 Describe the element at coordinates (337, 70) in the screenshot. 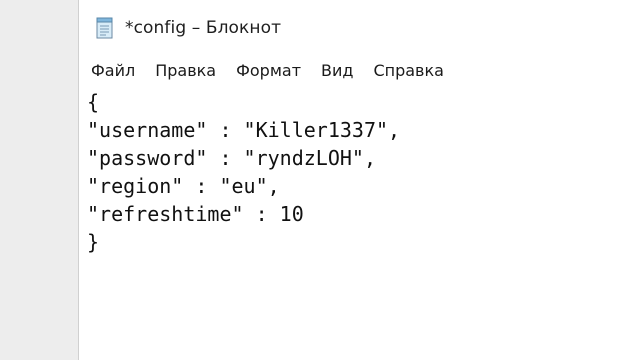

I see `menu-view: Вид` at that location.